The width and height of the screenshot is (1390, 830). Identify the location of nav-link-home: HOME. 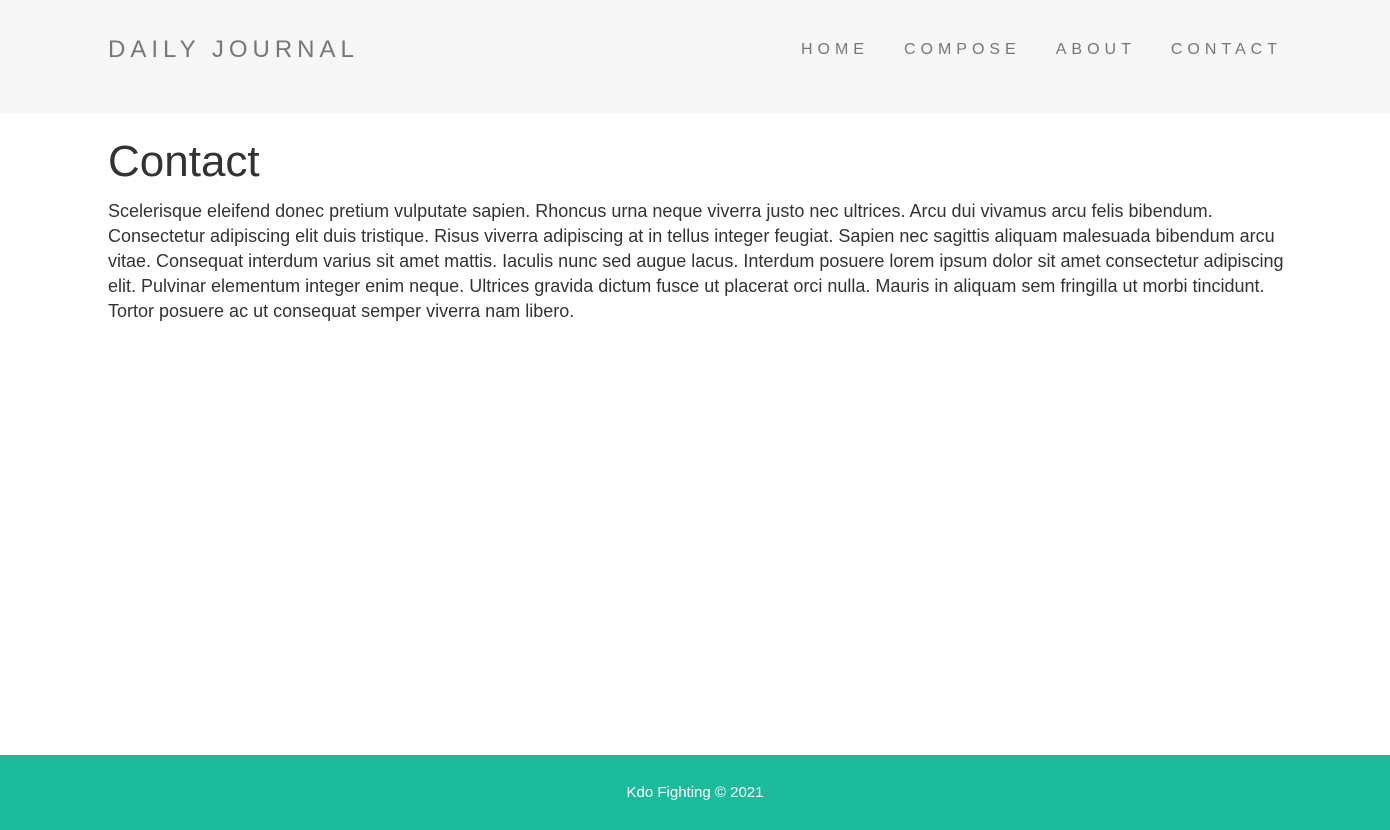
(835, 50).